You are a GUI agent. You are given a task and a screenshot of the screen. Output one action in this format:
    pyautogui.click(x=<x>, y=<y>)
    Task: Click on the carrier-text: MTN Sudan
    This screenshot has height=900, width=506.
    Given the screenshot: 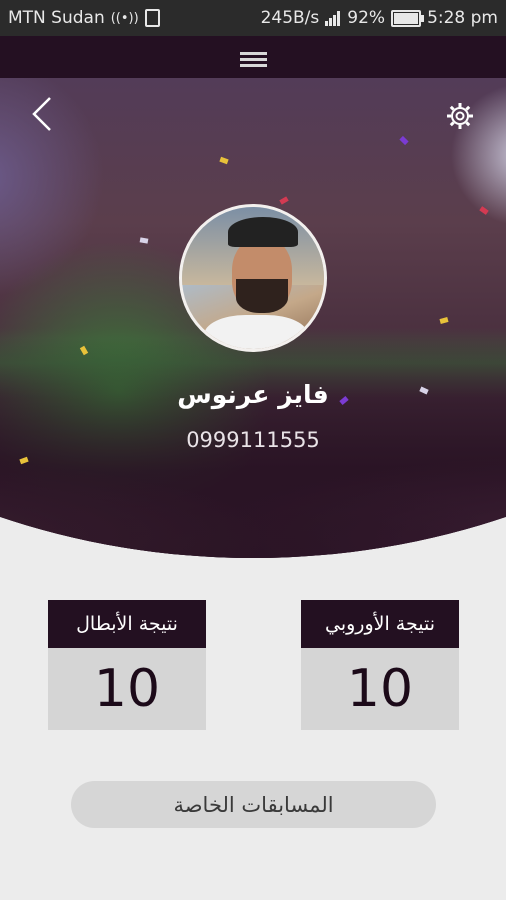 What is the action you would take?
    pyautogui.click(x=56, y=18)
    